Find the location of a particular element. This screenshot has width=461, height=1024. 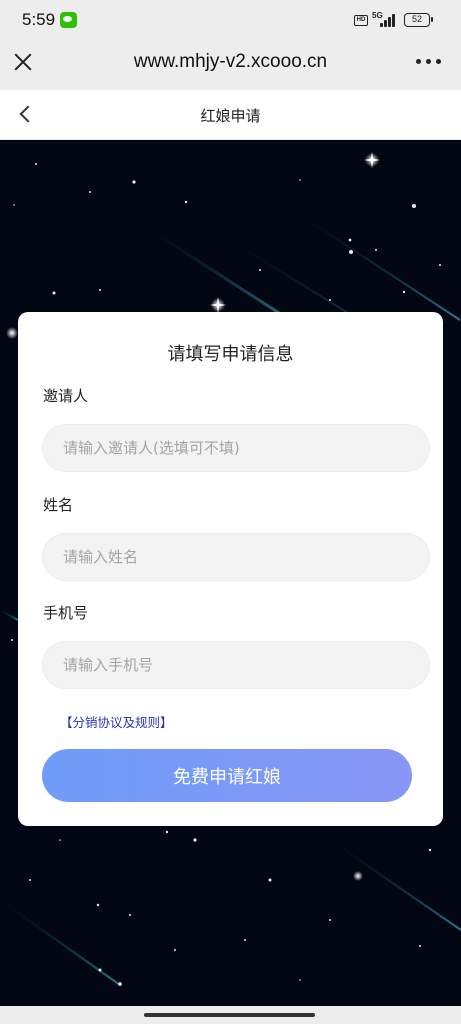

browser-url: www.mhjy-v2.xcooo.cn is located at coordinates (230, 61).